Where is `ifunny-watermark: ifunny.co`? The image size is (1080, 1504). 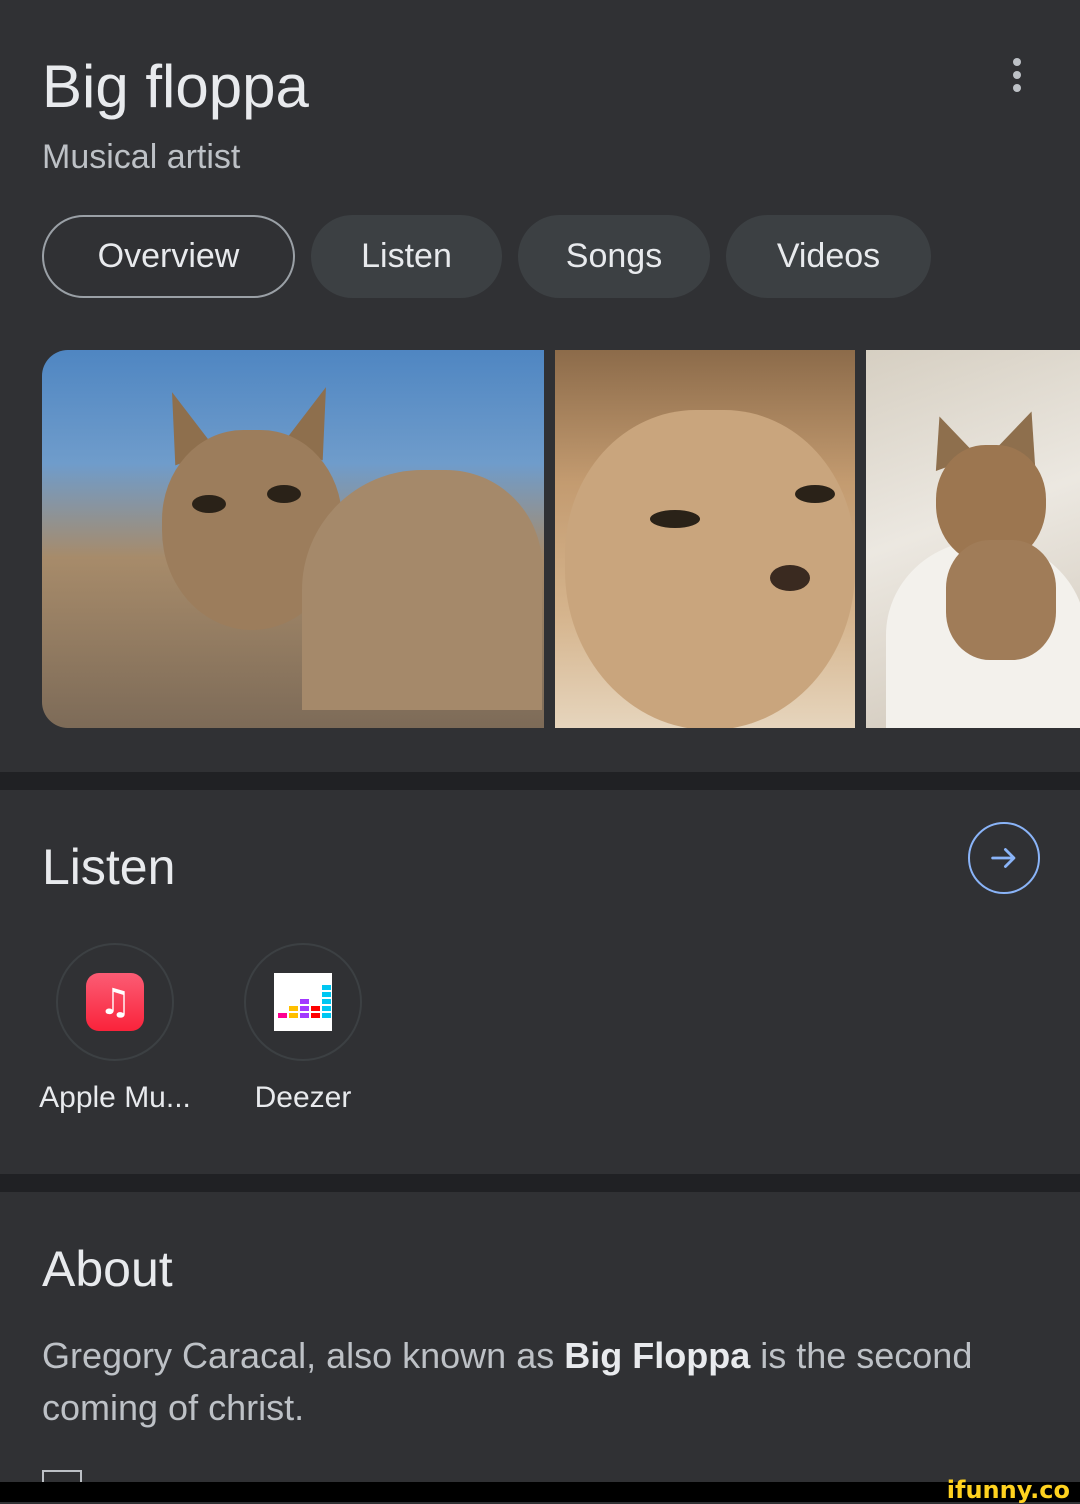
ifunny-watermark: ifunny.co is located at coordinates (1008, 1490).